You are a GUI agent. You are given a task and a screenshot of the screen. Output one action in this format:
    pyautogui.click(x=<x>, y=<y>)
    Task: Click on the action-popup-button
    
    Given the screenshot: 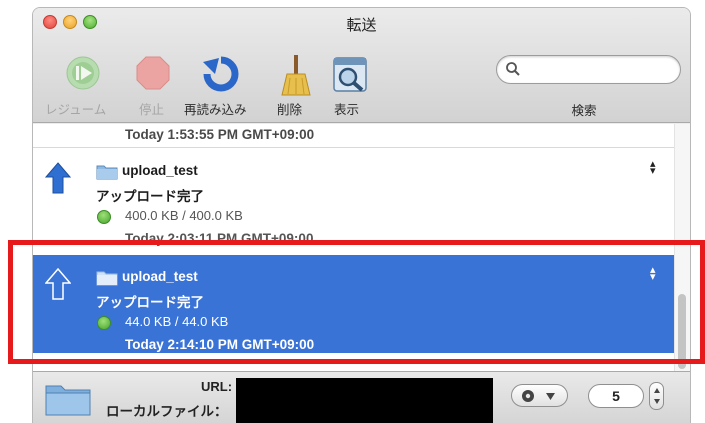 What is the action you would take?
    pyautogui.click(x=539, y=395)
    